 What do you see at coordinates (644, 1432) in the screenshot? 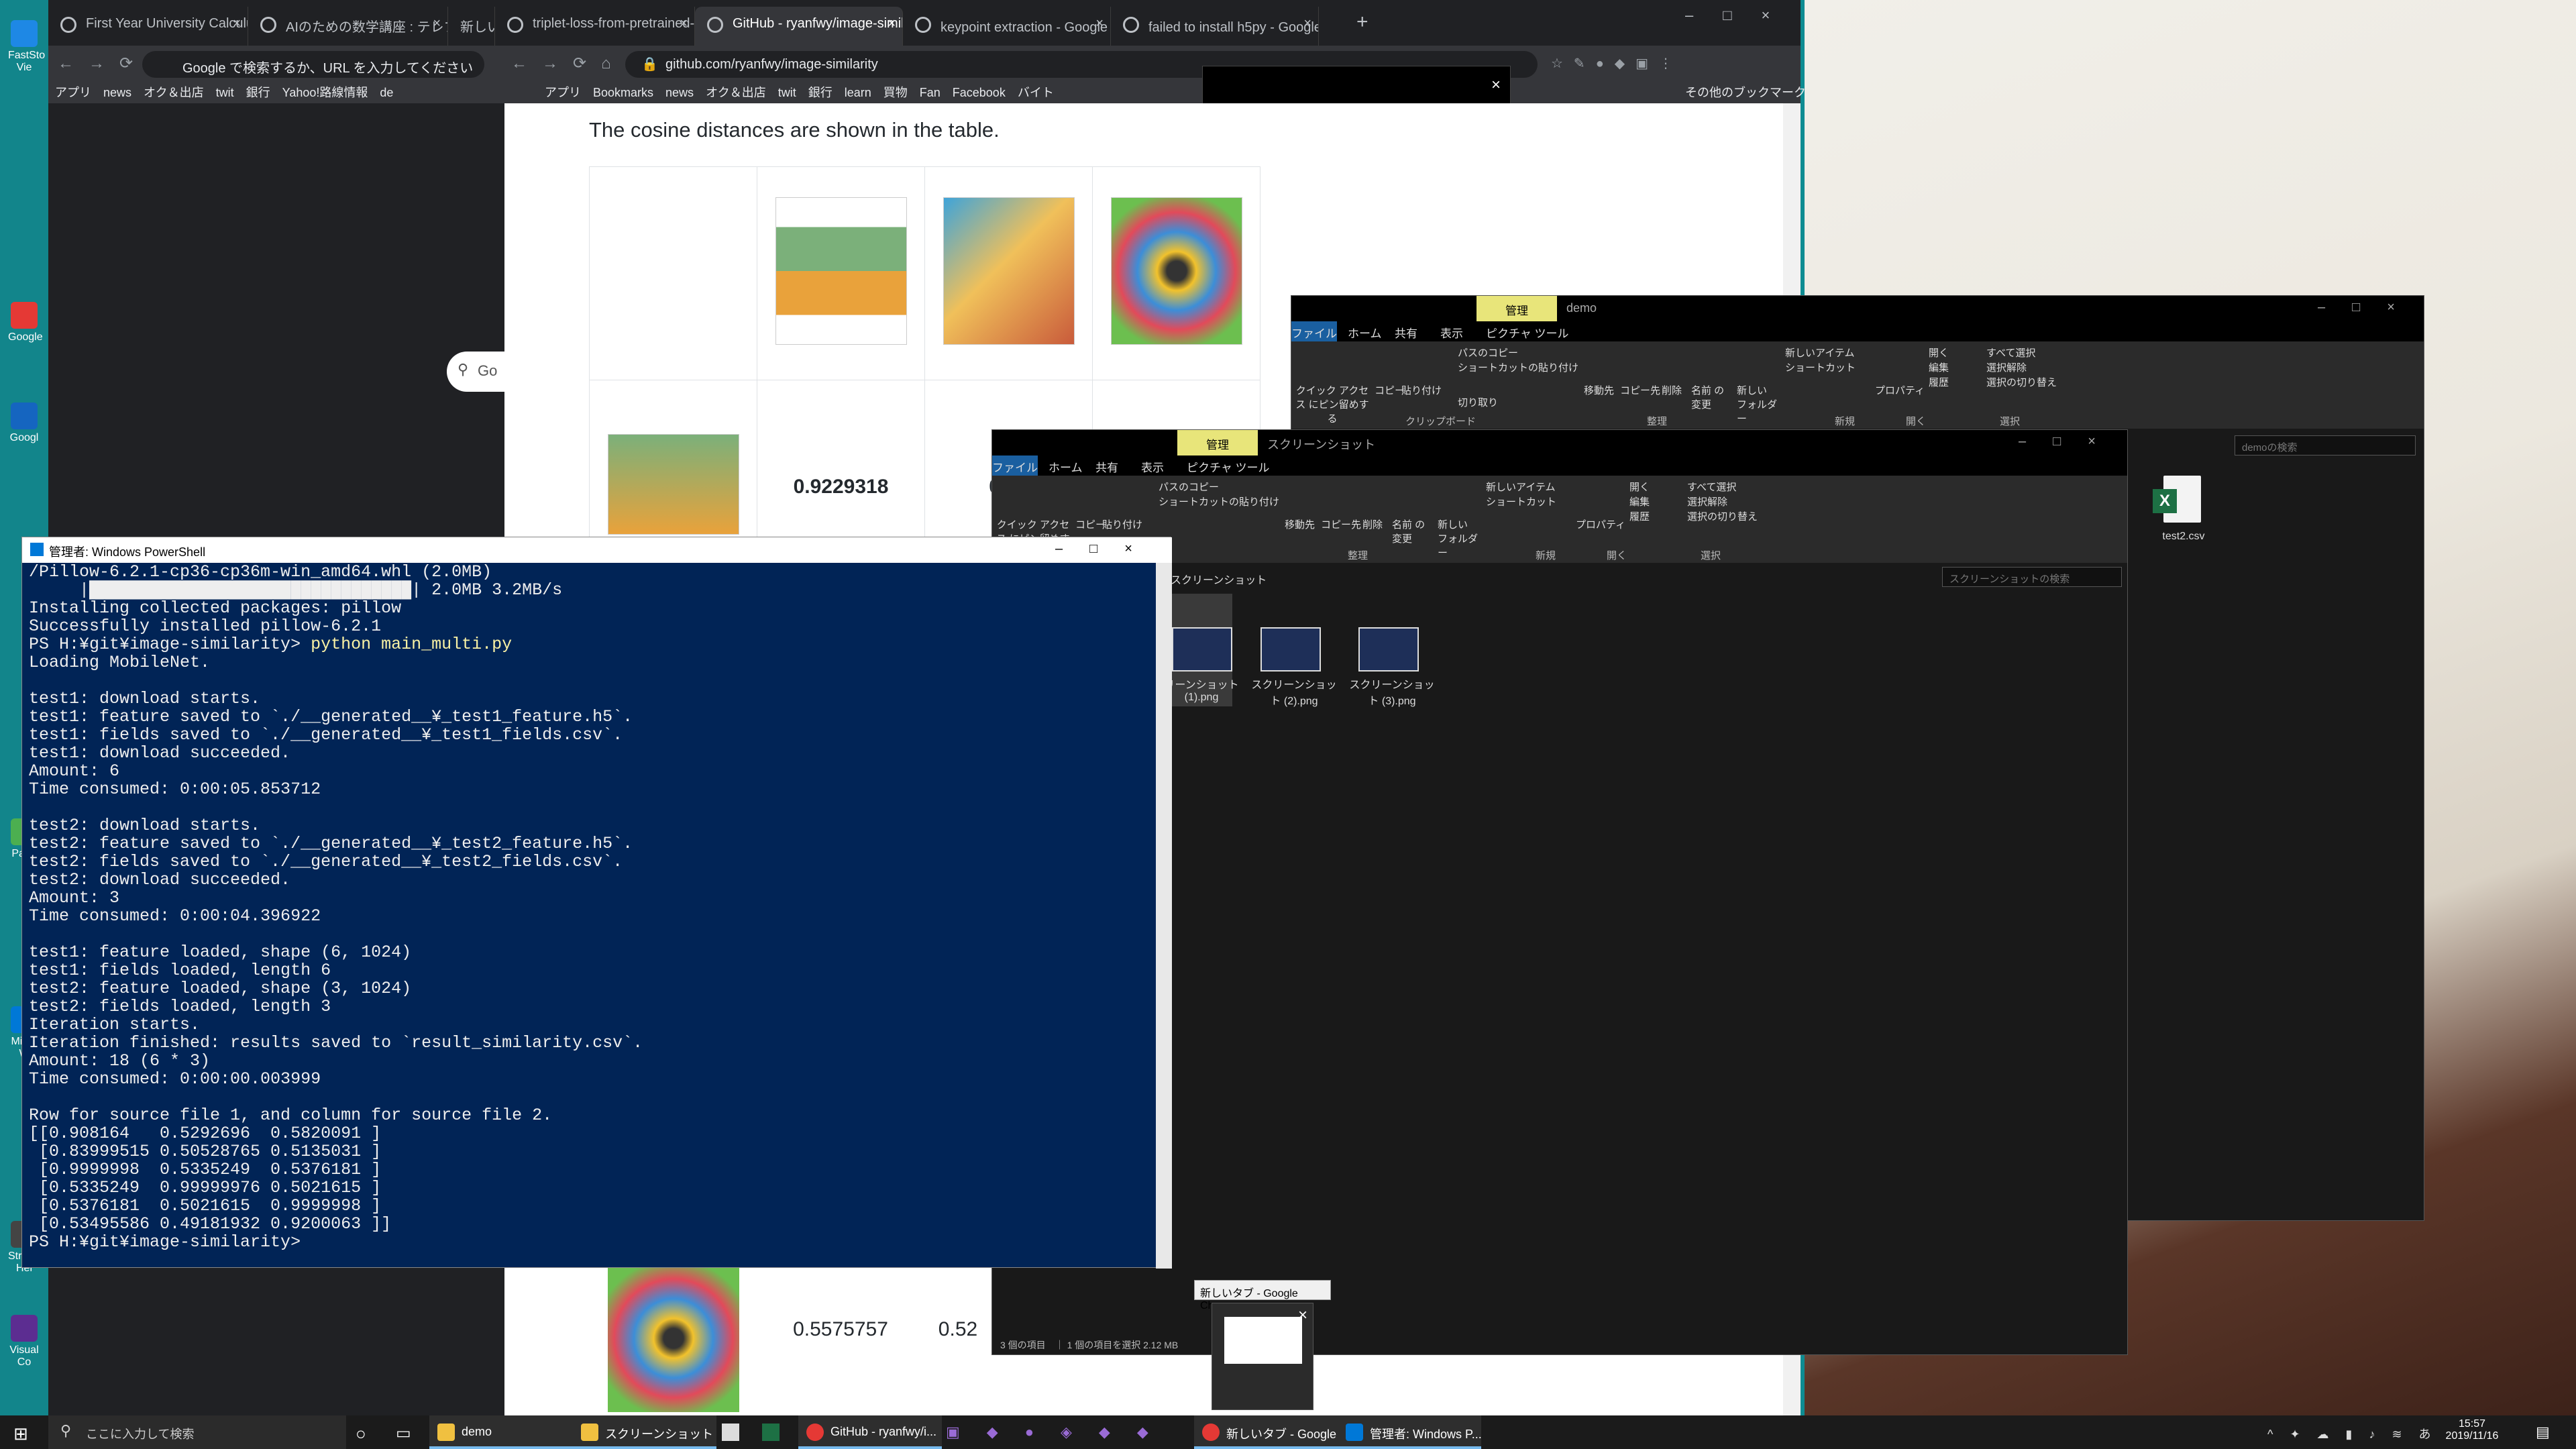
I see `taskbar-item-screenshots: スクリーンショット` at bounding box center [644, 1432].